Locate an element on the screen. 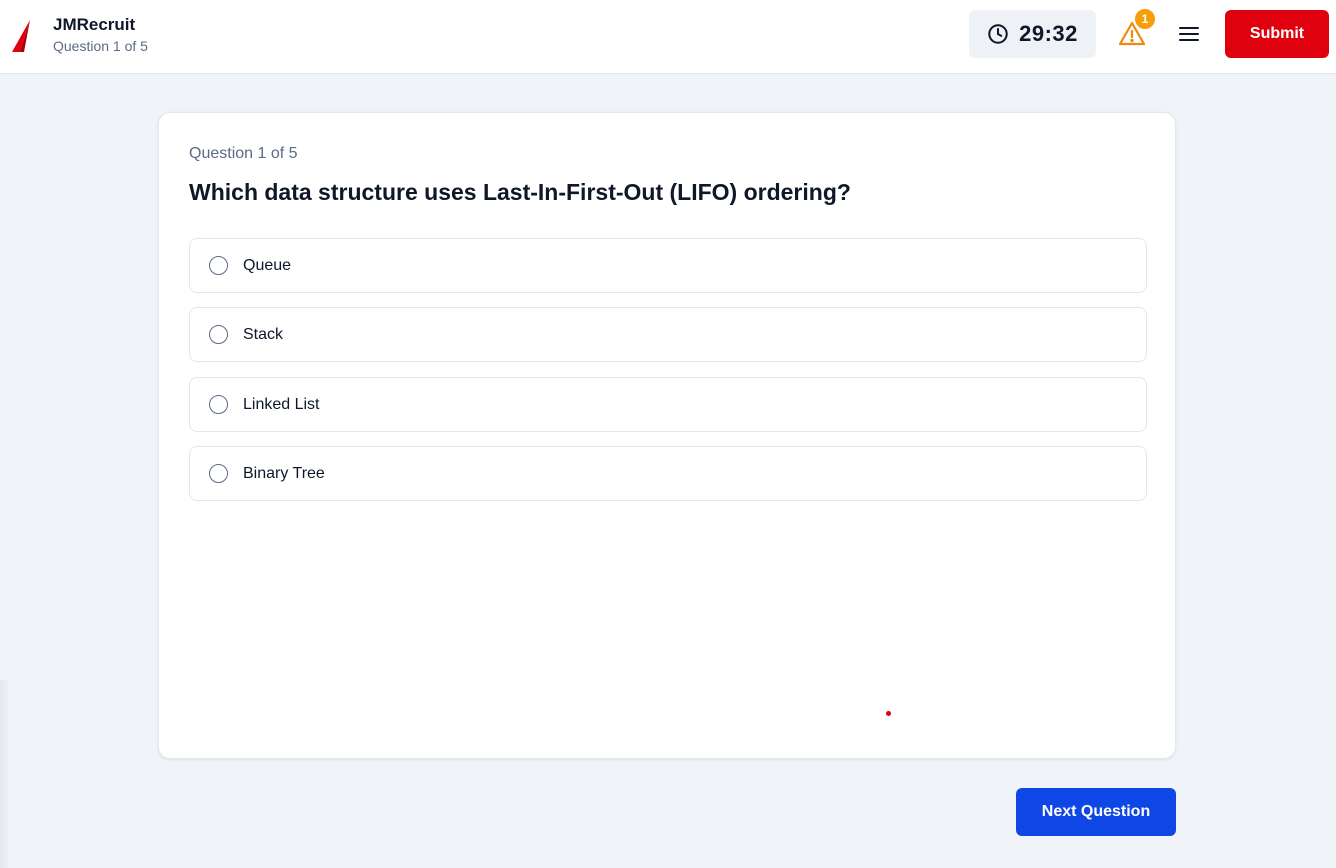 The width and height of the screenshot is (1336, 868). app-name: JMRecruit is located at coordinates (94, 24).